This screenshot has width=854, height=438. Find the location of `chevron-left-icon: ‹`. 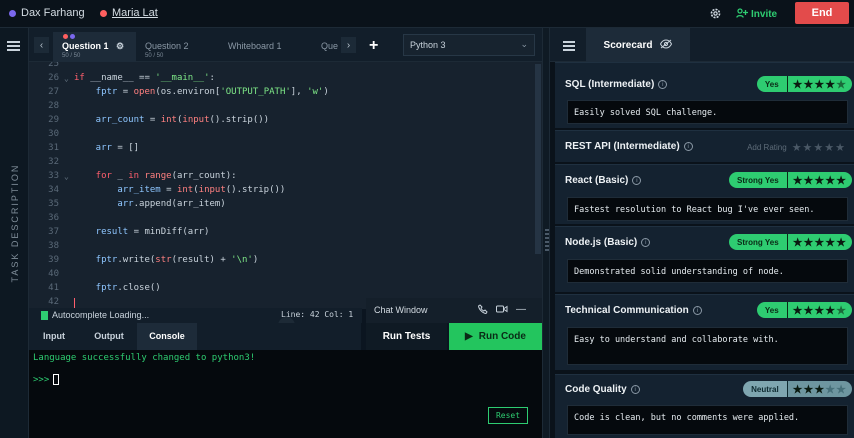

chevron-left-icon: ‹ is located at coordinates (41, 45).